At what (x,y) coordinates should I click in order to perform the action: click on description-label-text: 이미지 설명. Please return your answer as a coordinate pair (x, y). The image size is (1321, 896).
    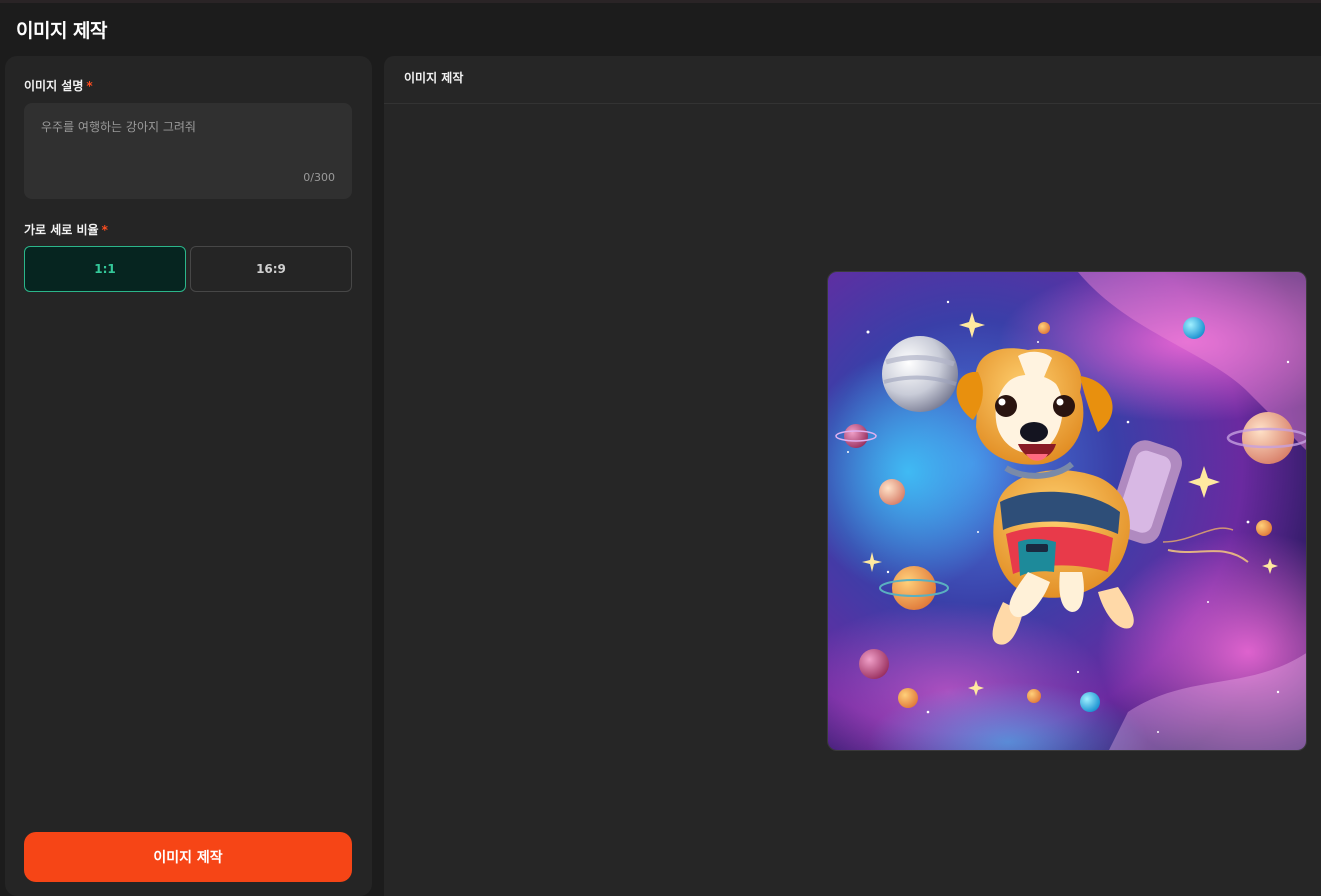
    Looking at the image, I should click on (54, 86).